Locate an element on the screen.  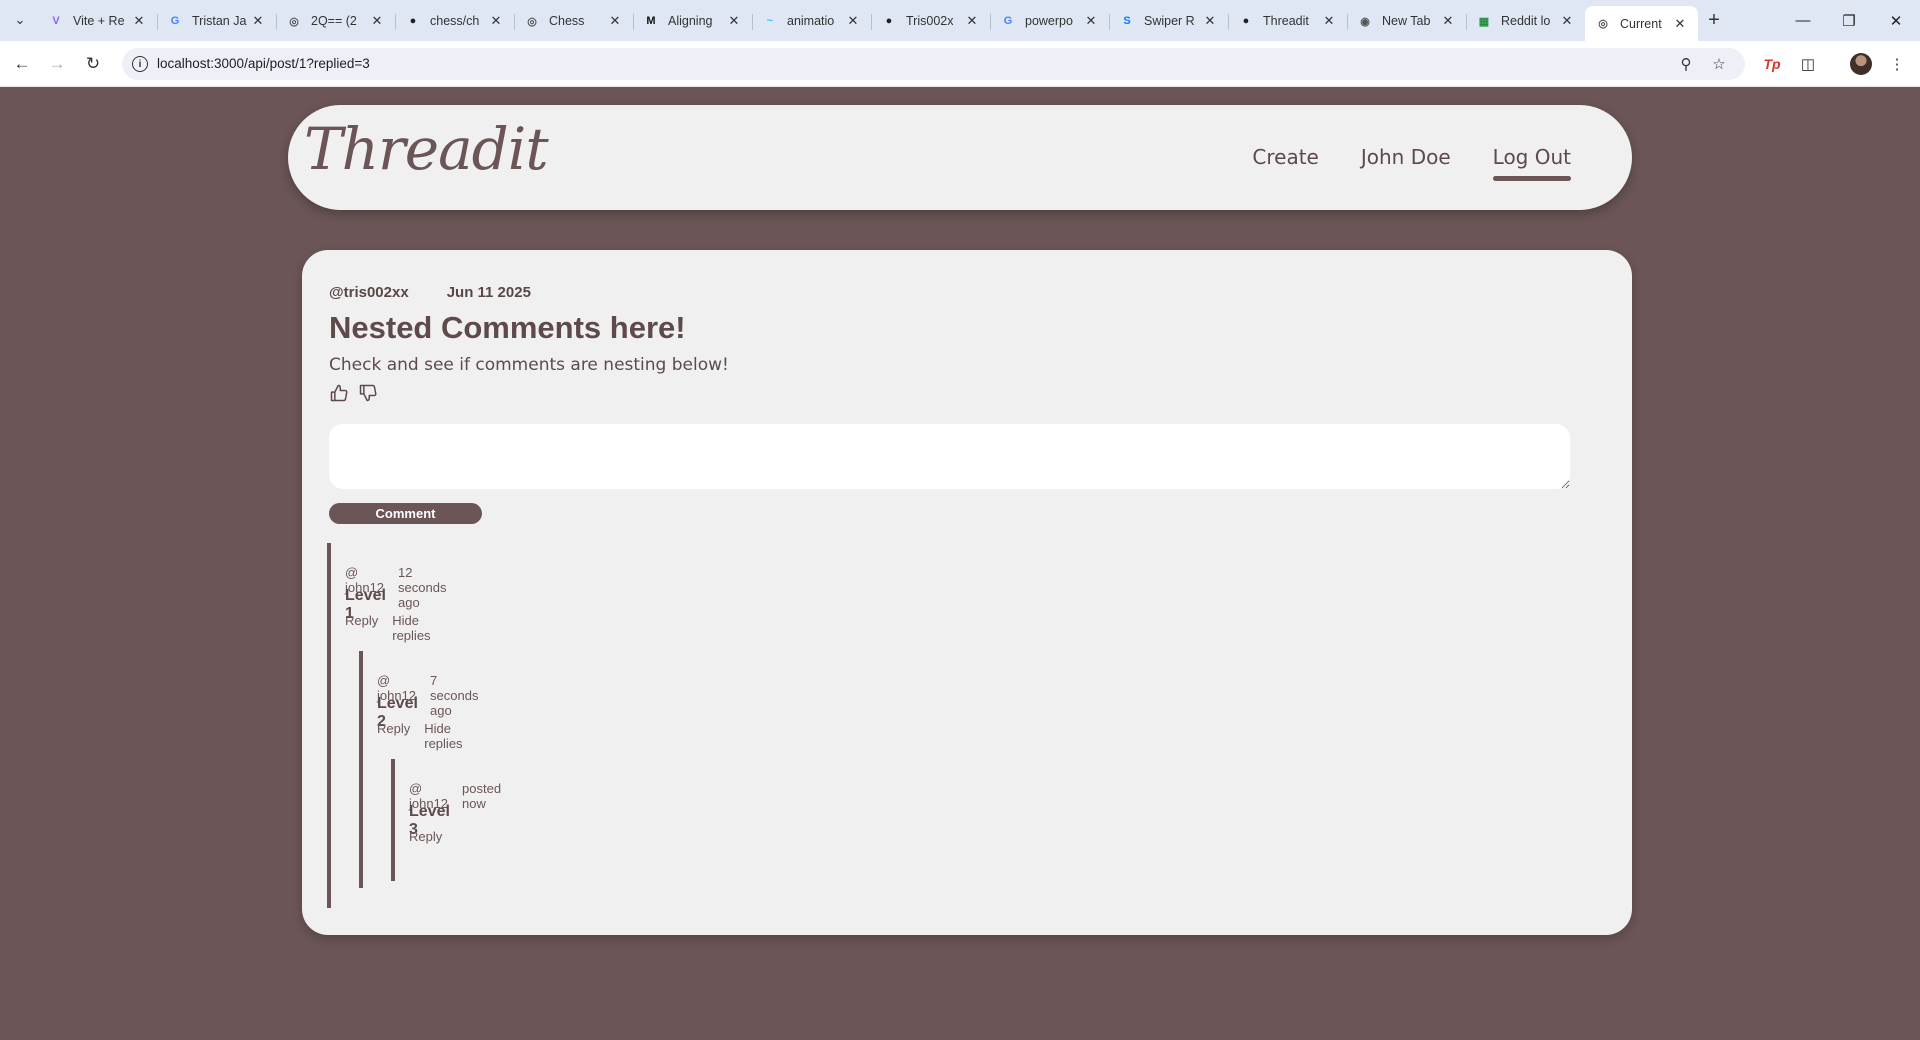
tab-search-icon: ⌄ is located at coordinates (20, 20).